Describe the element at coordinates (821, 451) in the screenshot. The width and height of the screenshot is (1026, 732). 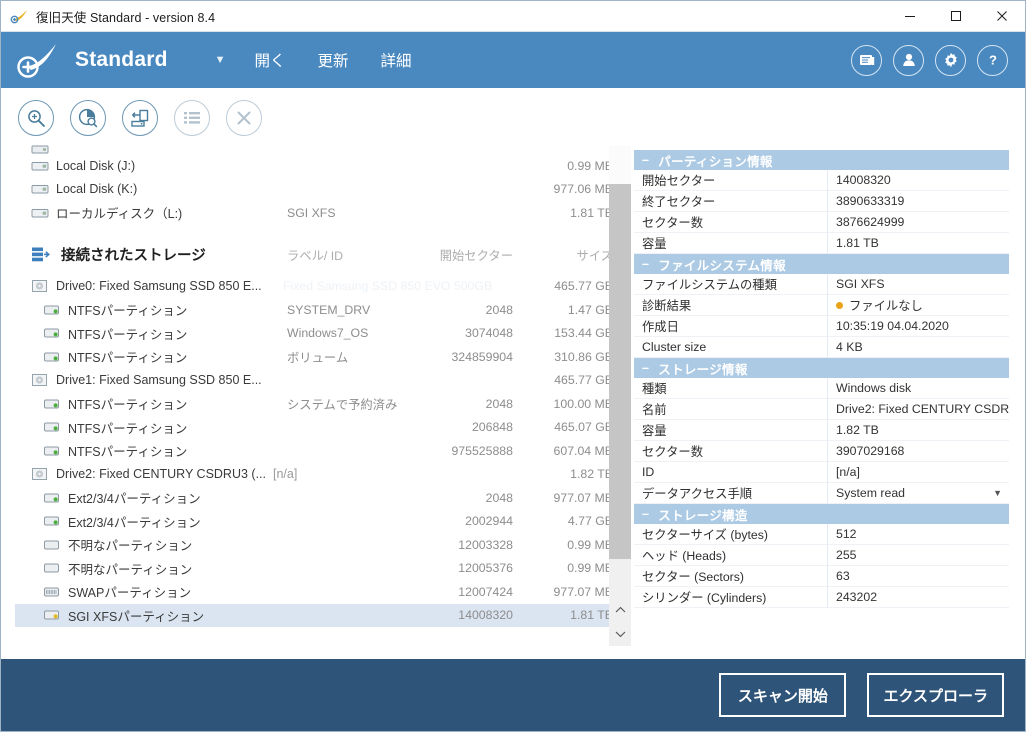
I see `info-row: セクター数 3907029168` at that location.